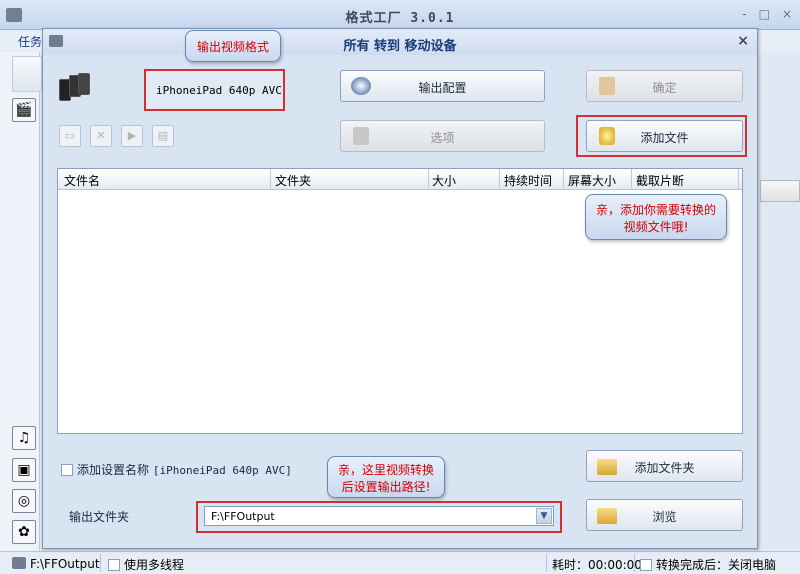 The width and height of the screenshot is (800, 574). What do you see at coordinates (27, 74) in the screenshot?
I see `left-top-strip` at bounding box center [27, 74].